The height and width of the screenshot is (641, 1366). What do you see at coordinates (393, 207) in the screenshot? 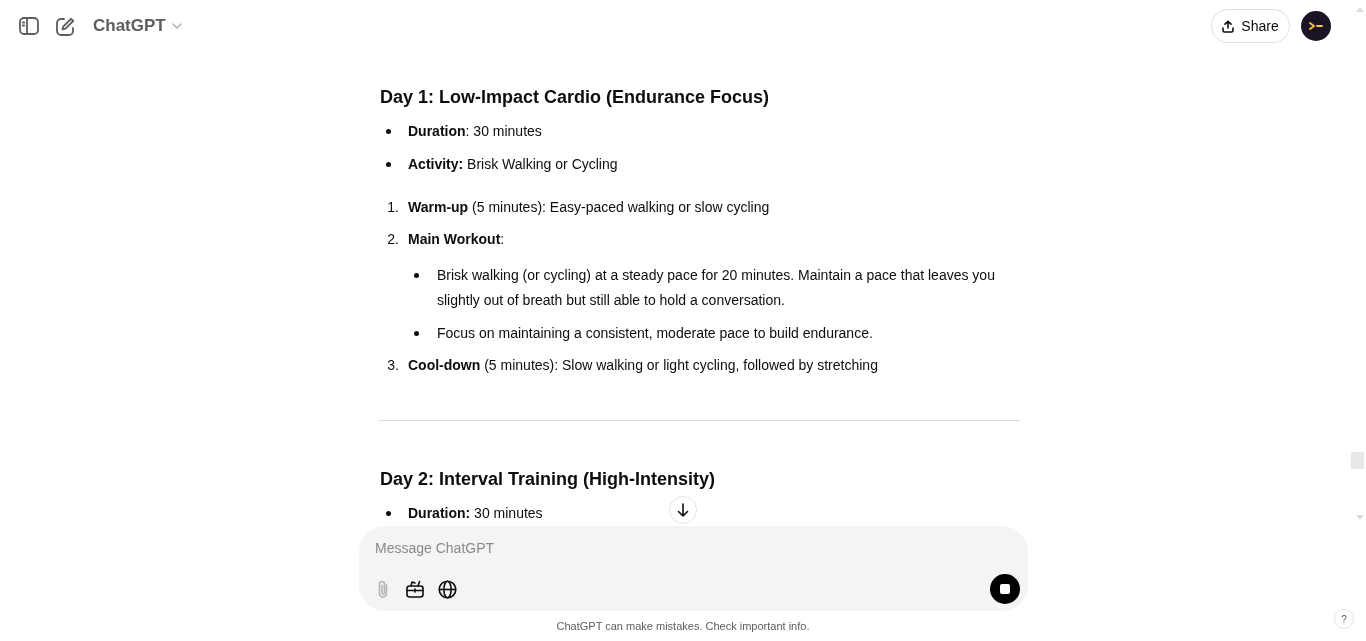
I see `list-number: 1.` at bounding box center [393, 207].